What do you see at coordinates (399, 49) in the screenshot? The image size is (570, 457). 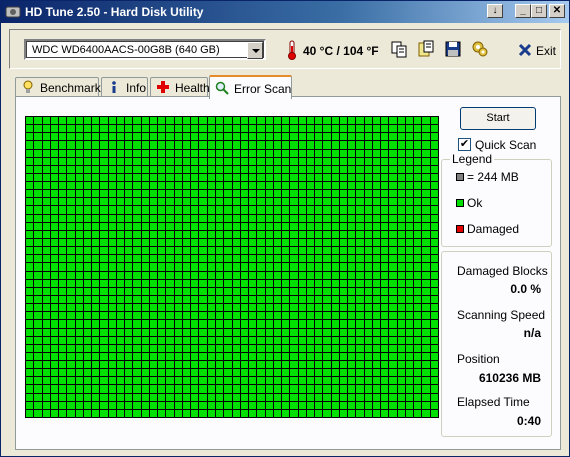 I see `copy-icon` at bounding box center [399, 49].